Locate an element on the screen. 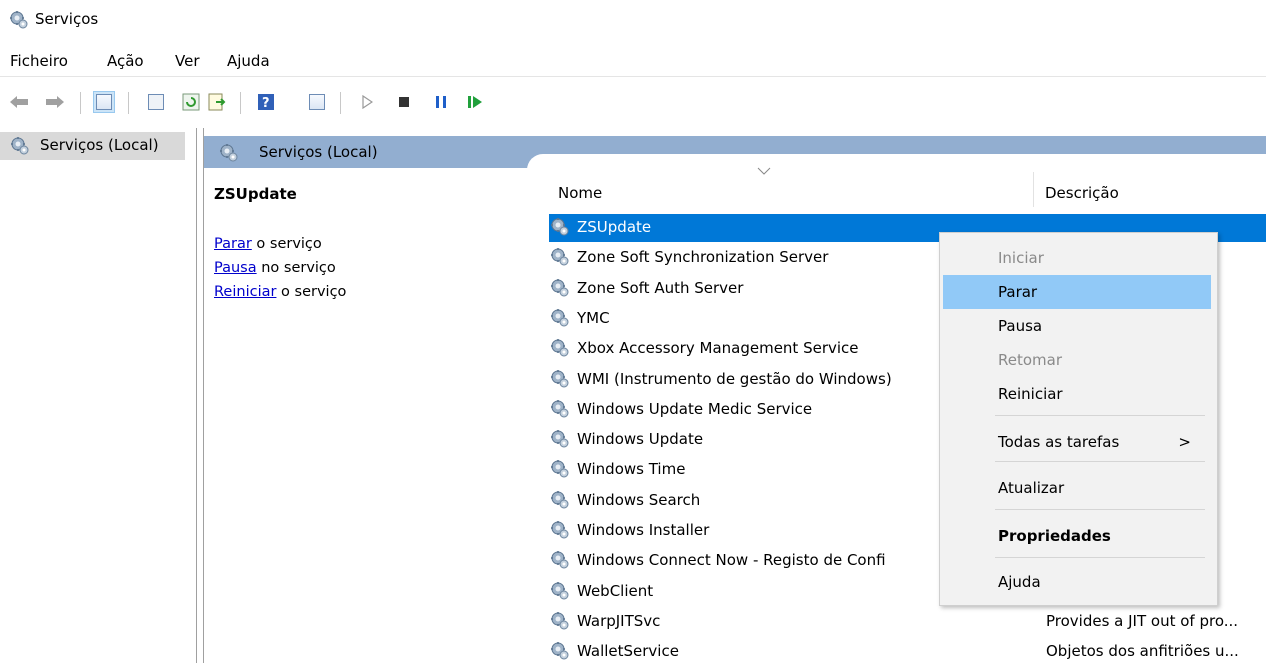  column-divider is located at coordinates (1033, 189).